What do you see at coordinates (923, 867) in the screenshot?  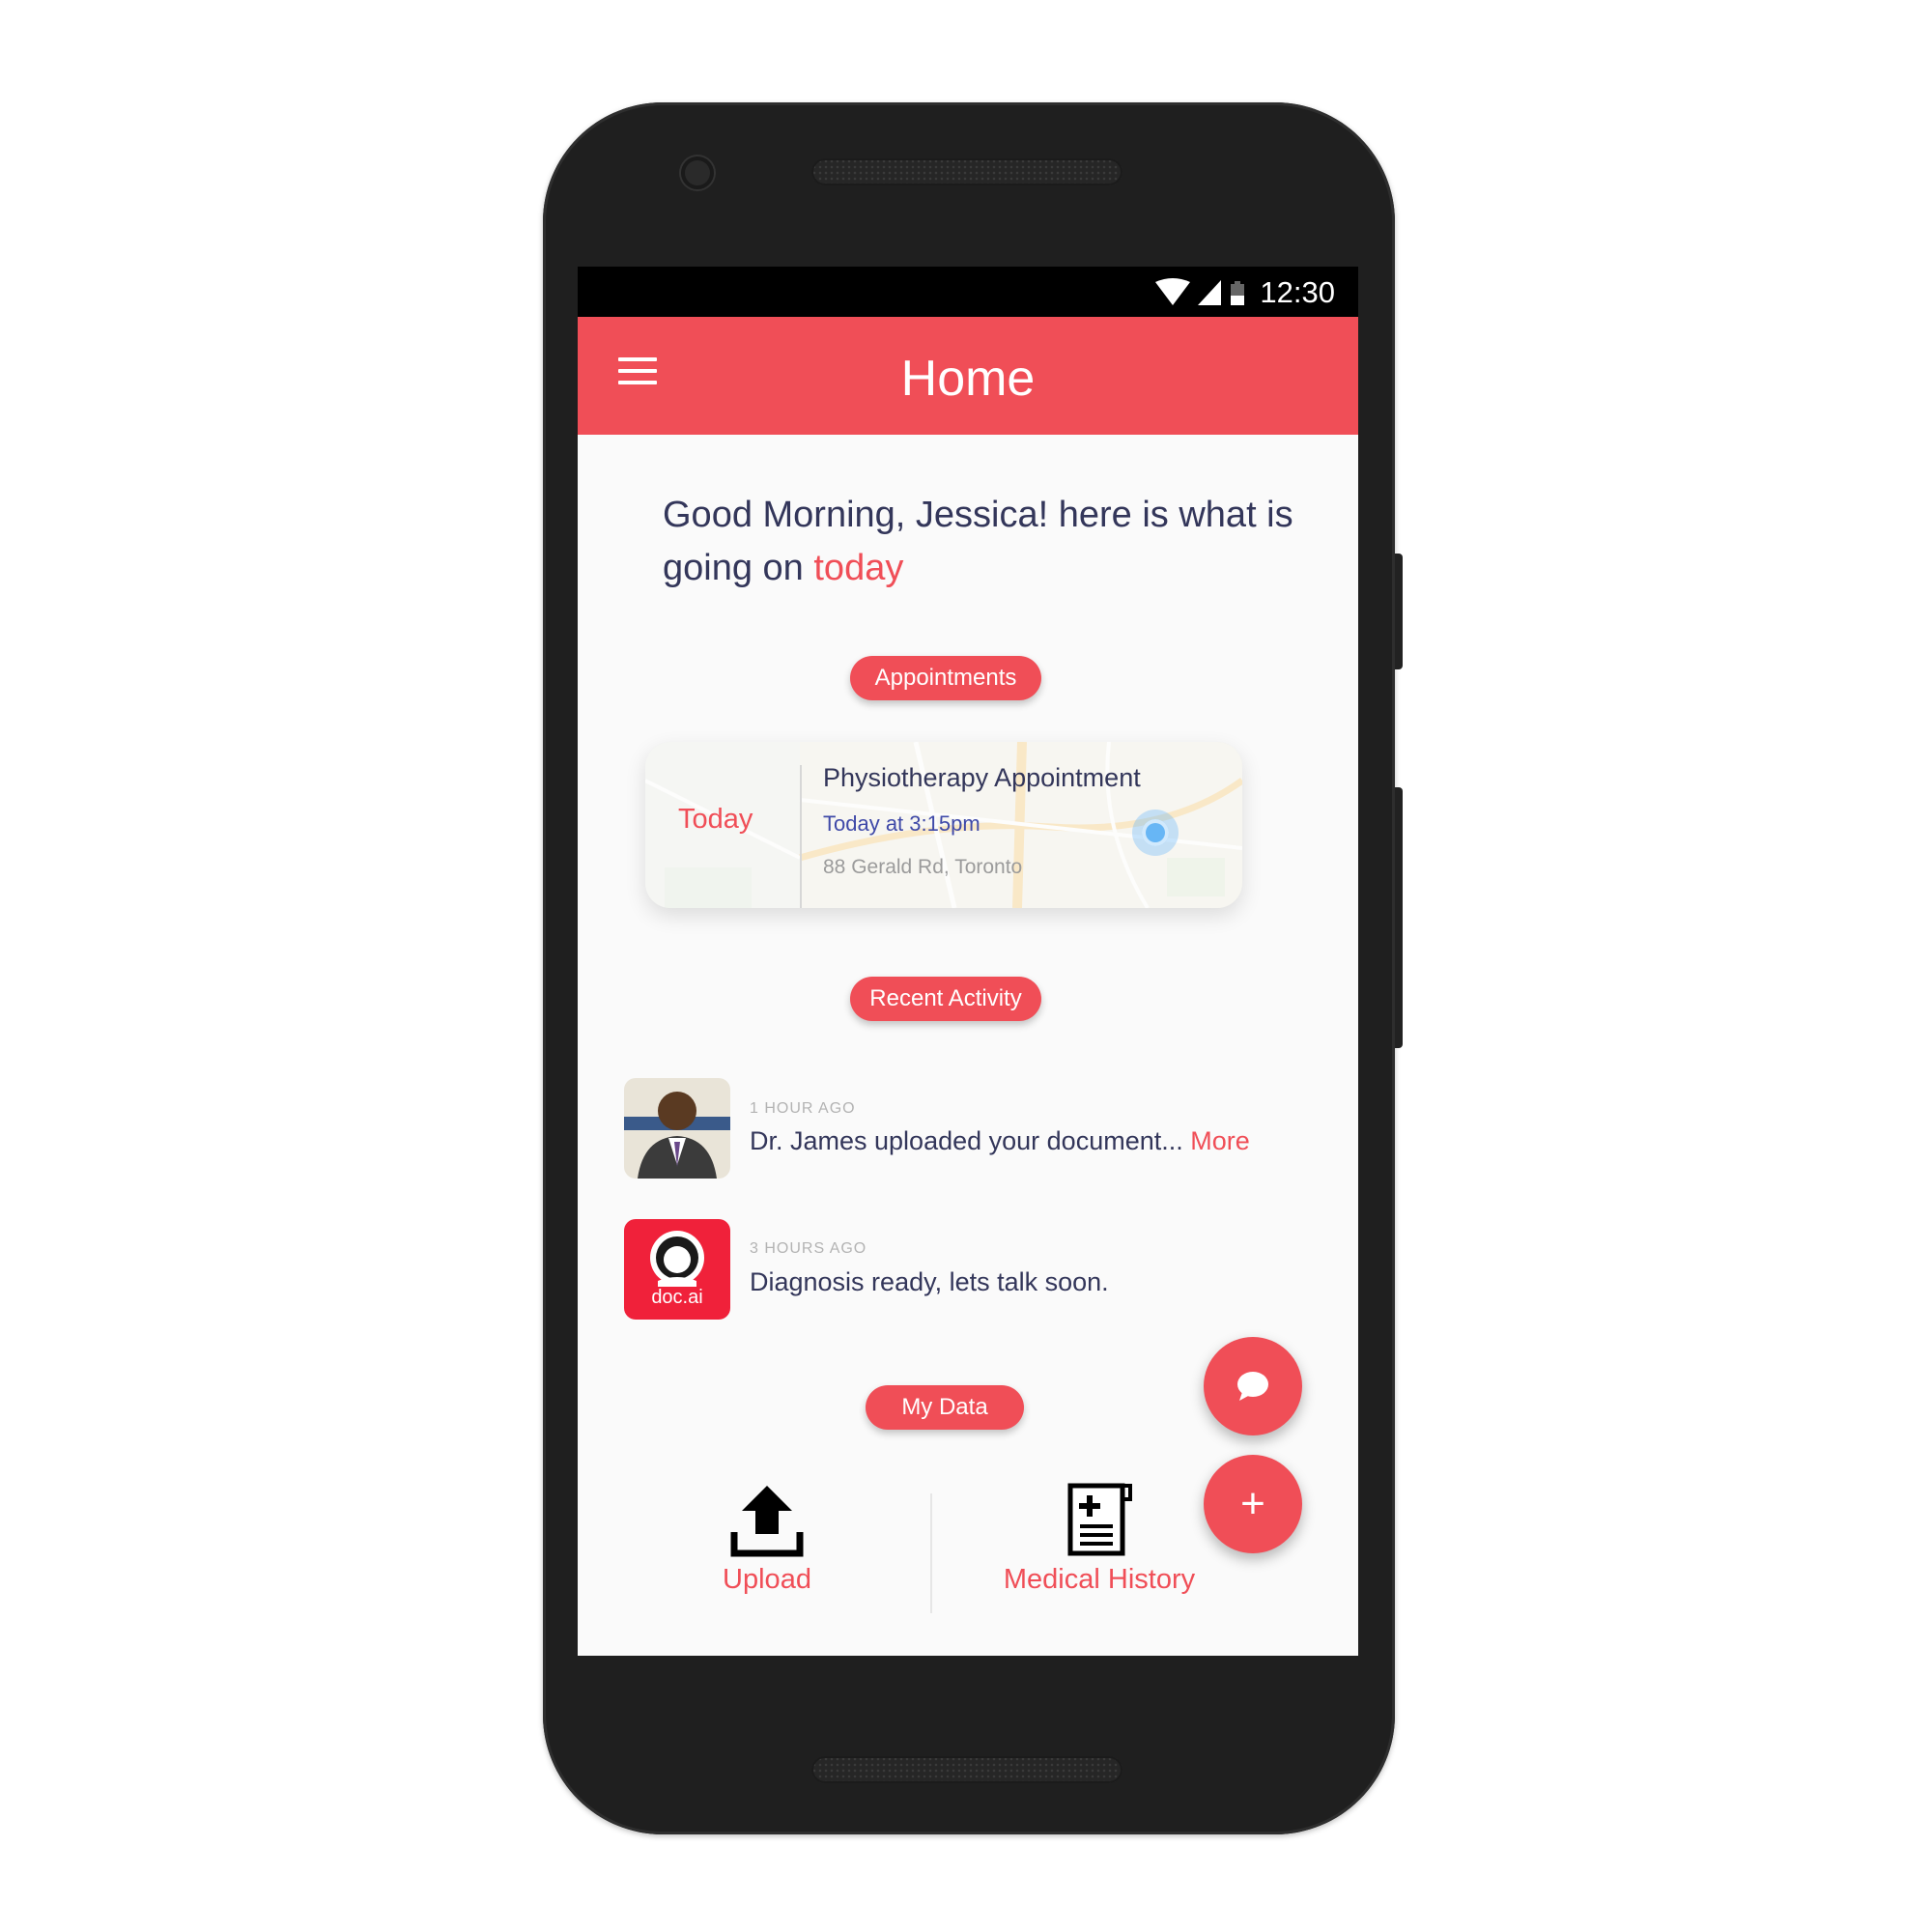 I see `appointment-address: 88 Gerald Rd, Toronto` at bounding box center [923, 867].